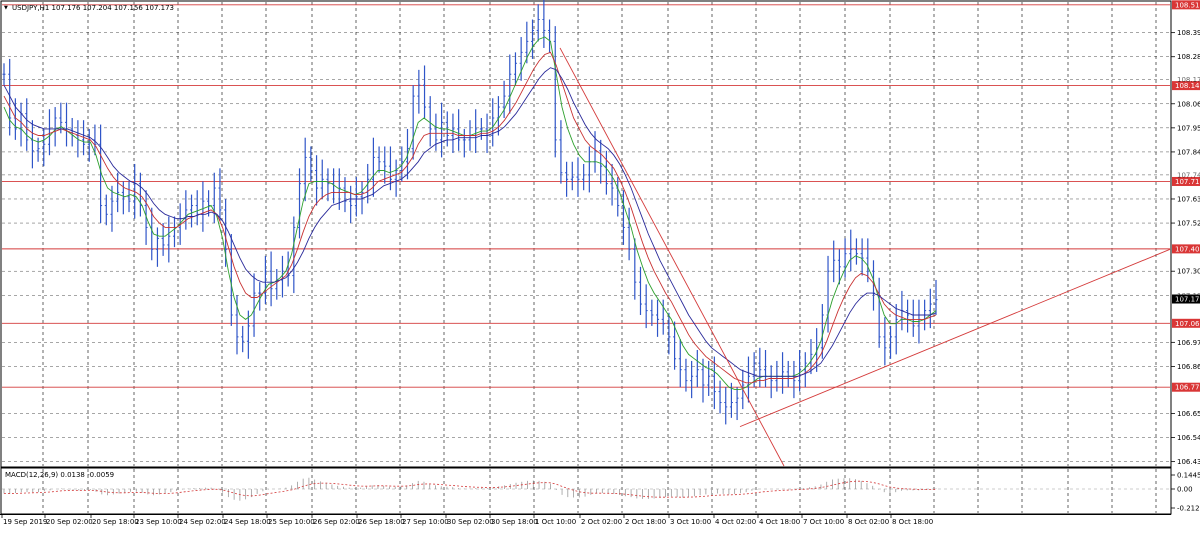 Image resolution: width=1200 pixels, height=535 pixels. Describe the element at coordinates (1187, 249) in the screenshot. I see `level-badge-label: 107.402` at that location.